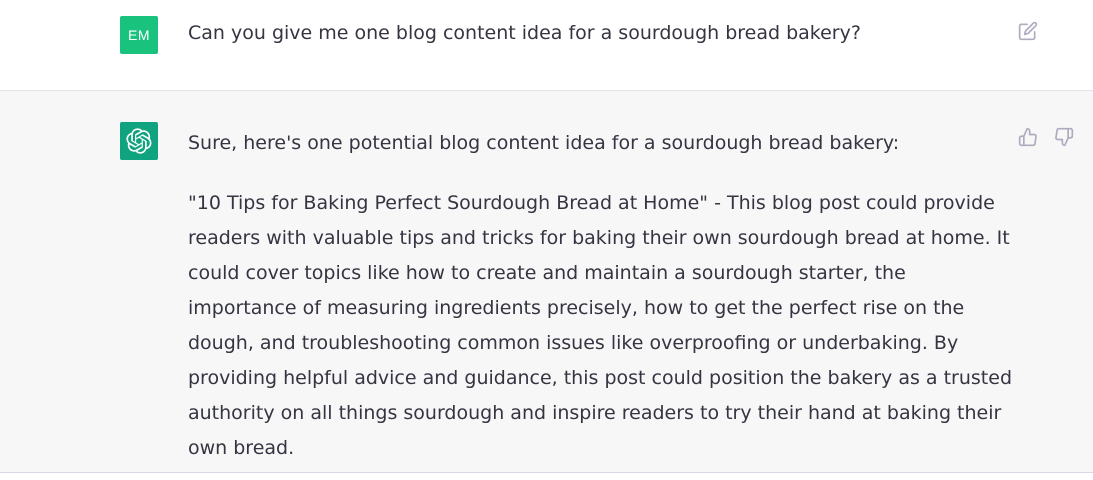 The image size is (1093, 480). Describe the element at coordinates (139, 35) in the screenshot. I see `user-avatar: EM` at that location.